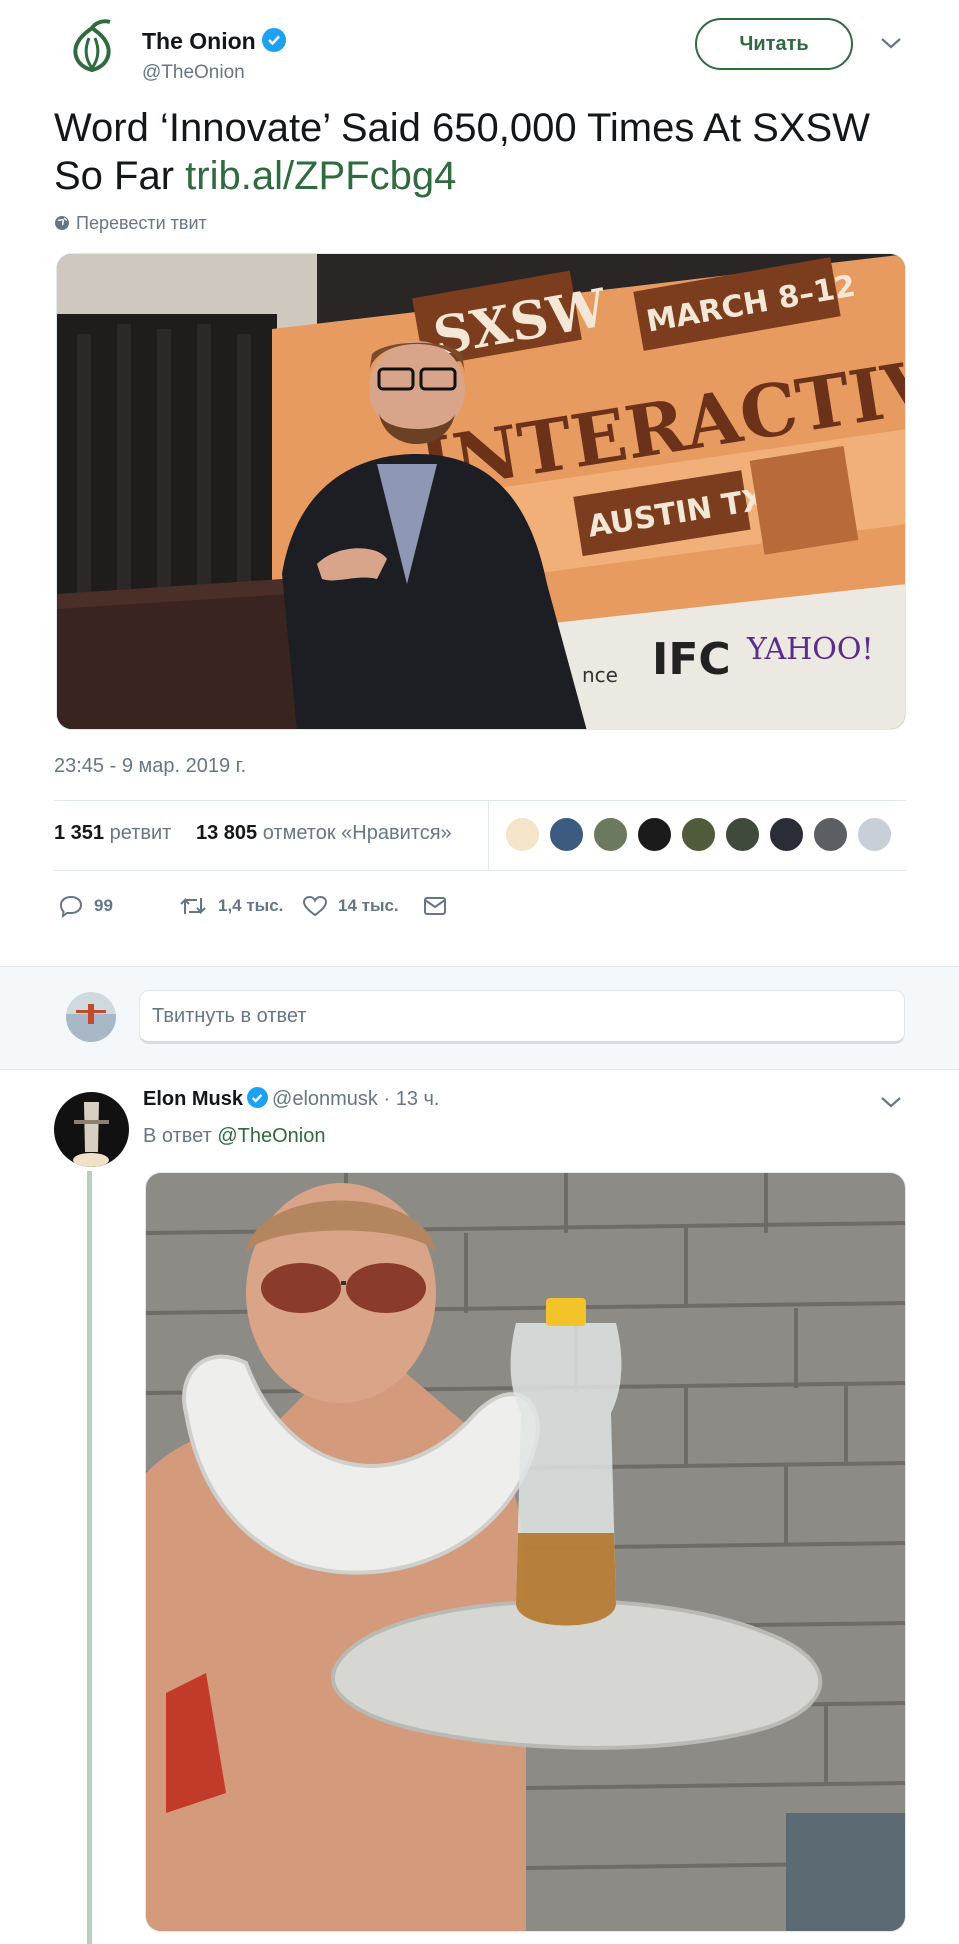  I want to click on reply-author-name: Elon Musk, so click(193, 1099).